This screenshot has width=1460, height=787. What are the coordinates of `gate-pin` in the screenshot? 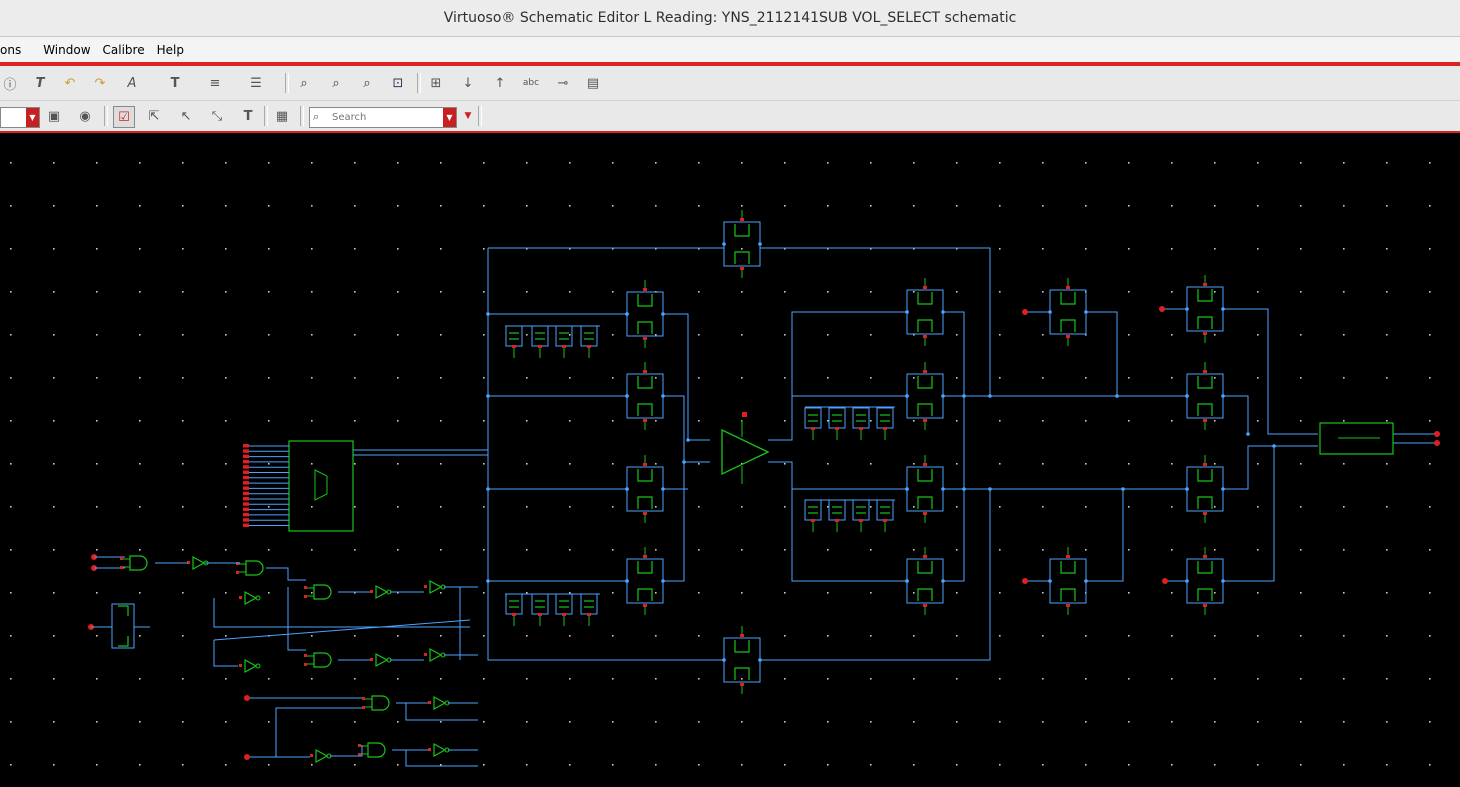 It's located at (121, 567).